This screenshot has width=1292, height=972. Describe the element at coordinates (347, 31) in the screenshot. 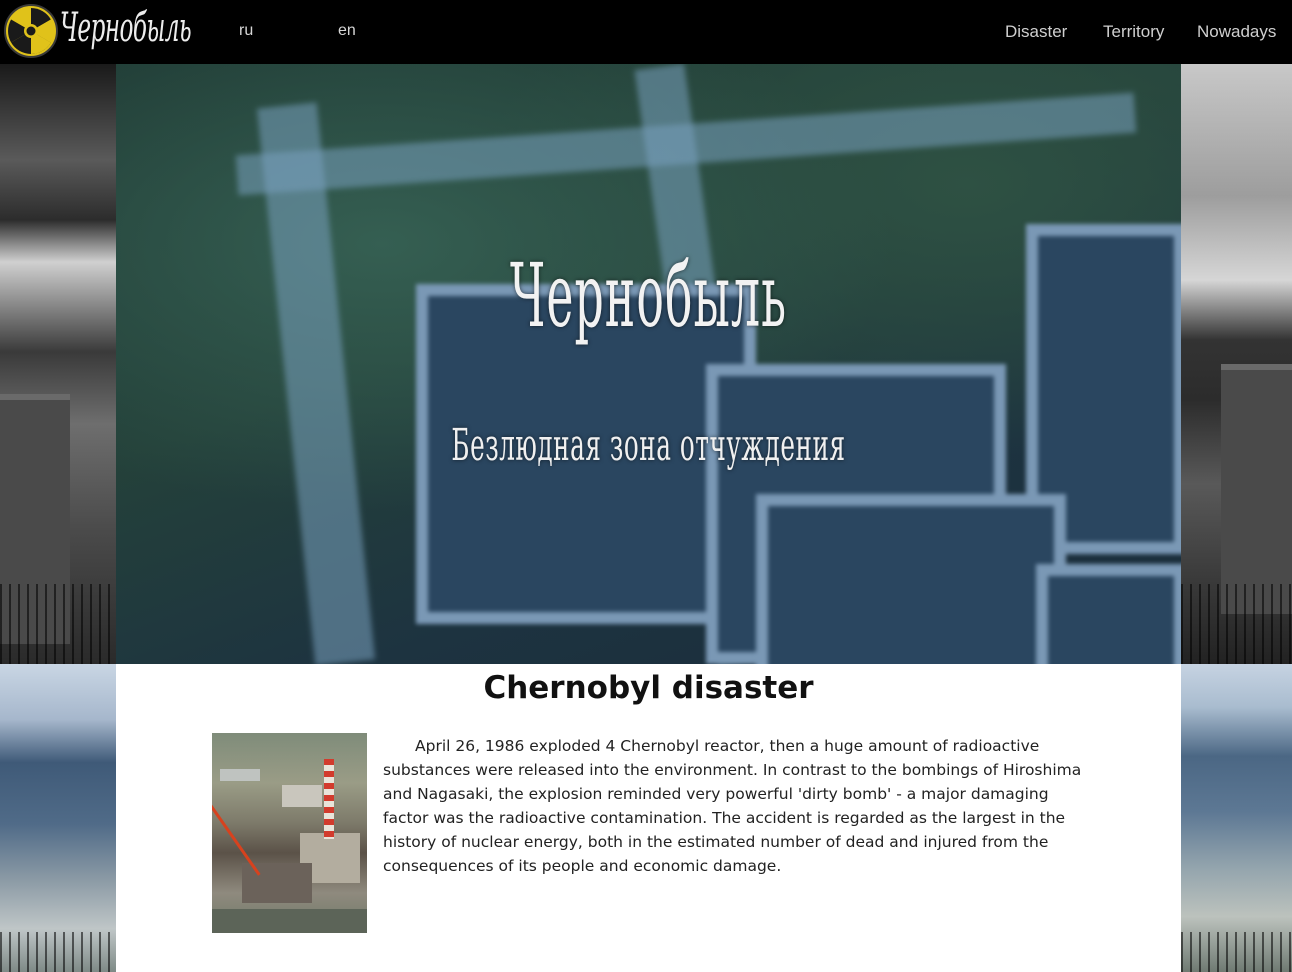

I see `language-en-link: en` at that location.